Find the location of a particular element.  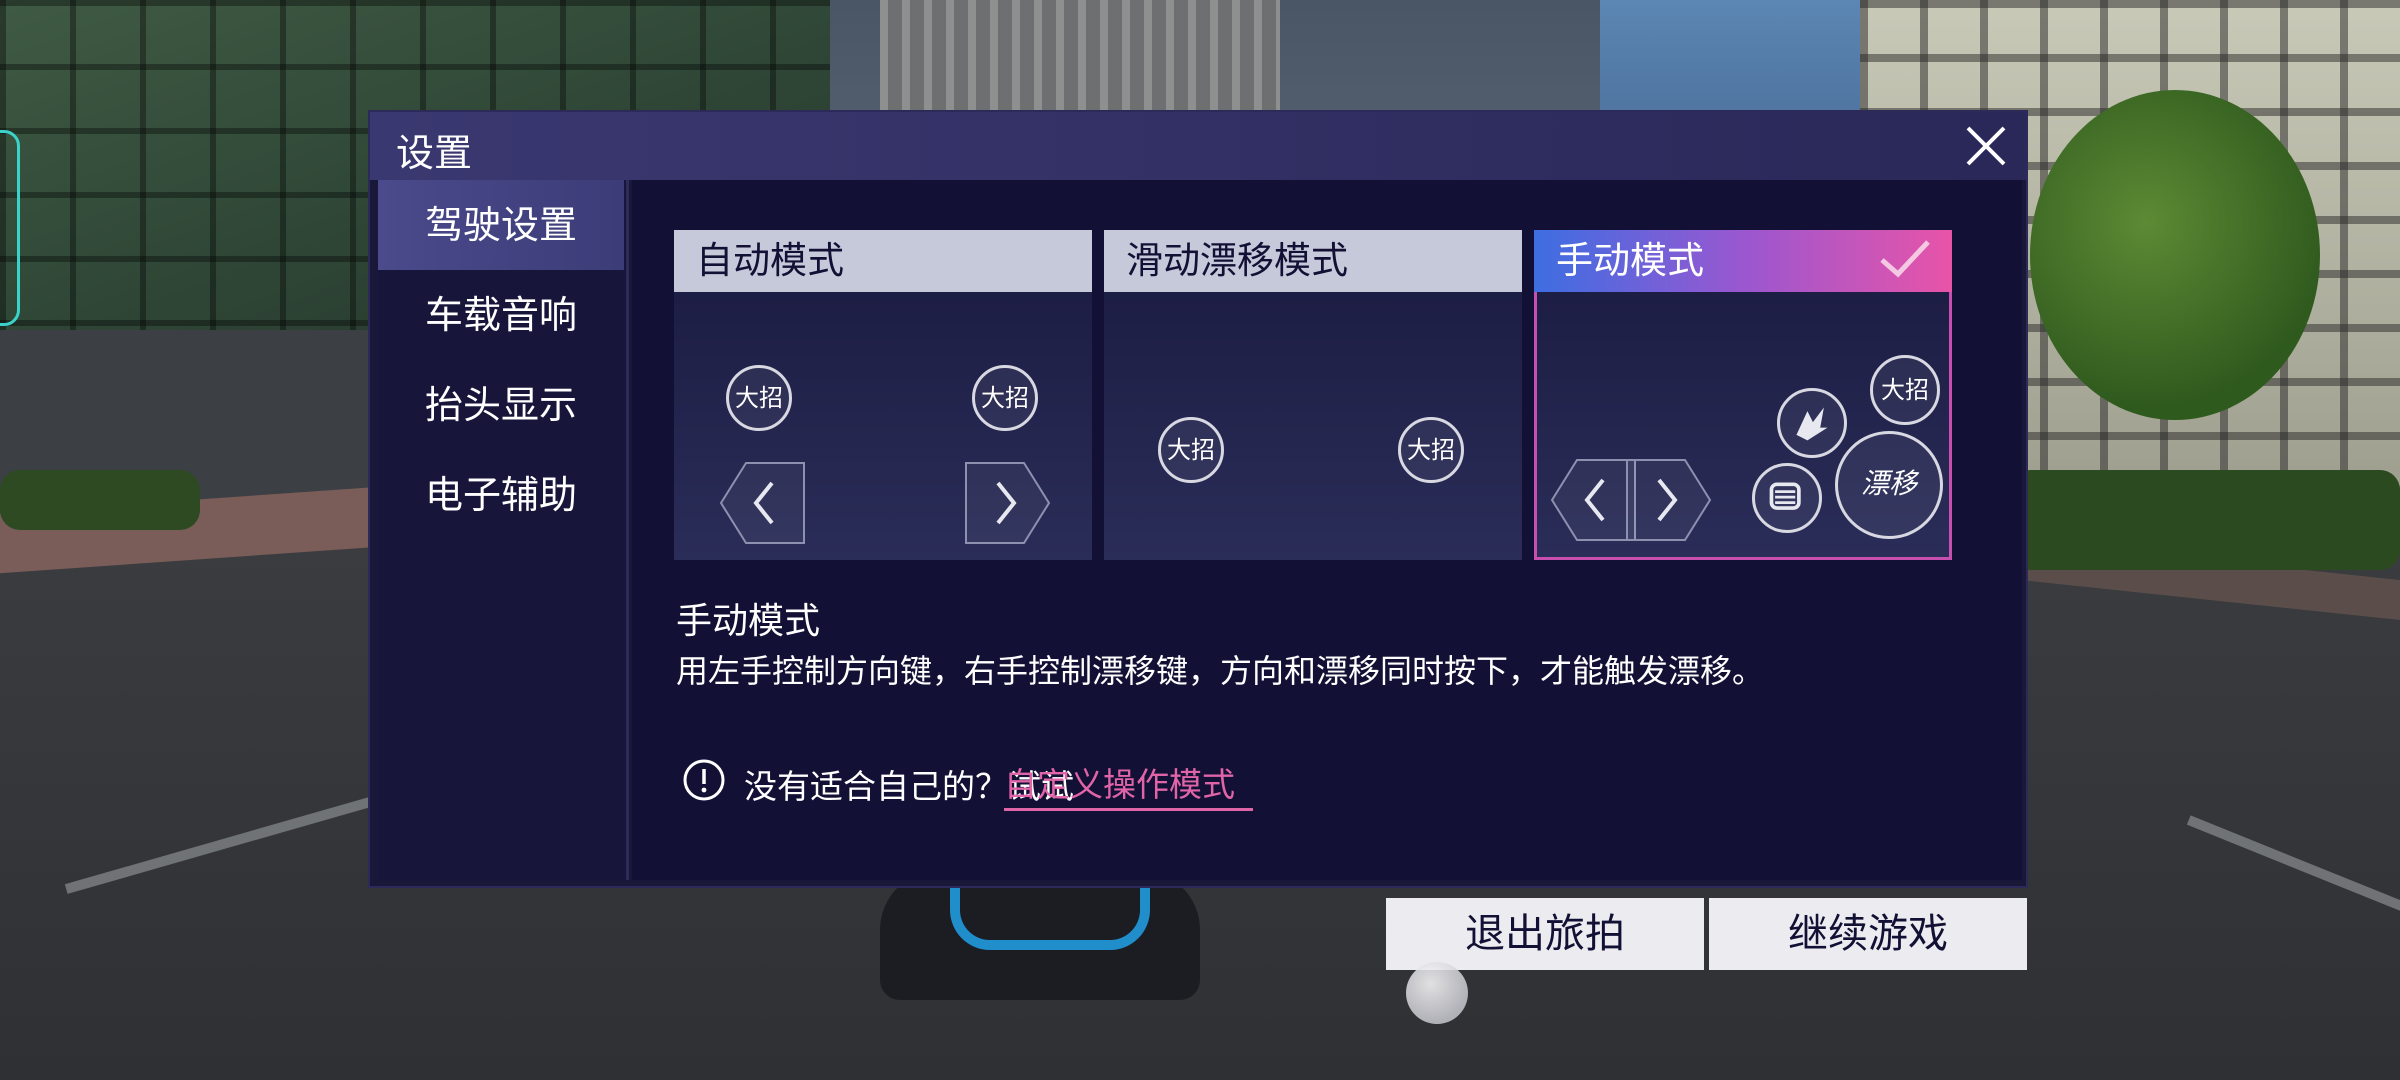

mode-title: 手动模式 is located at coordinates (1743, 261).